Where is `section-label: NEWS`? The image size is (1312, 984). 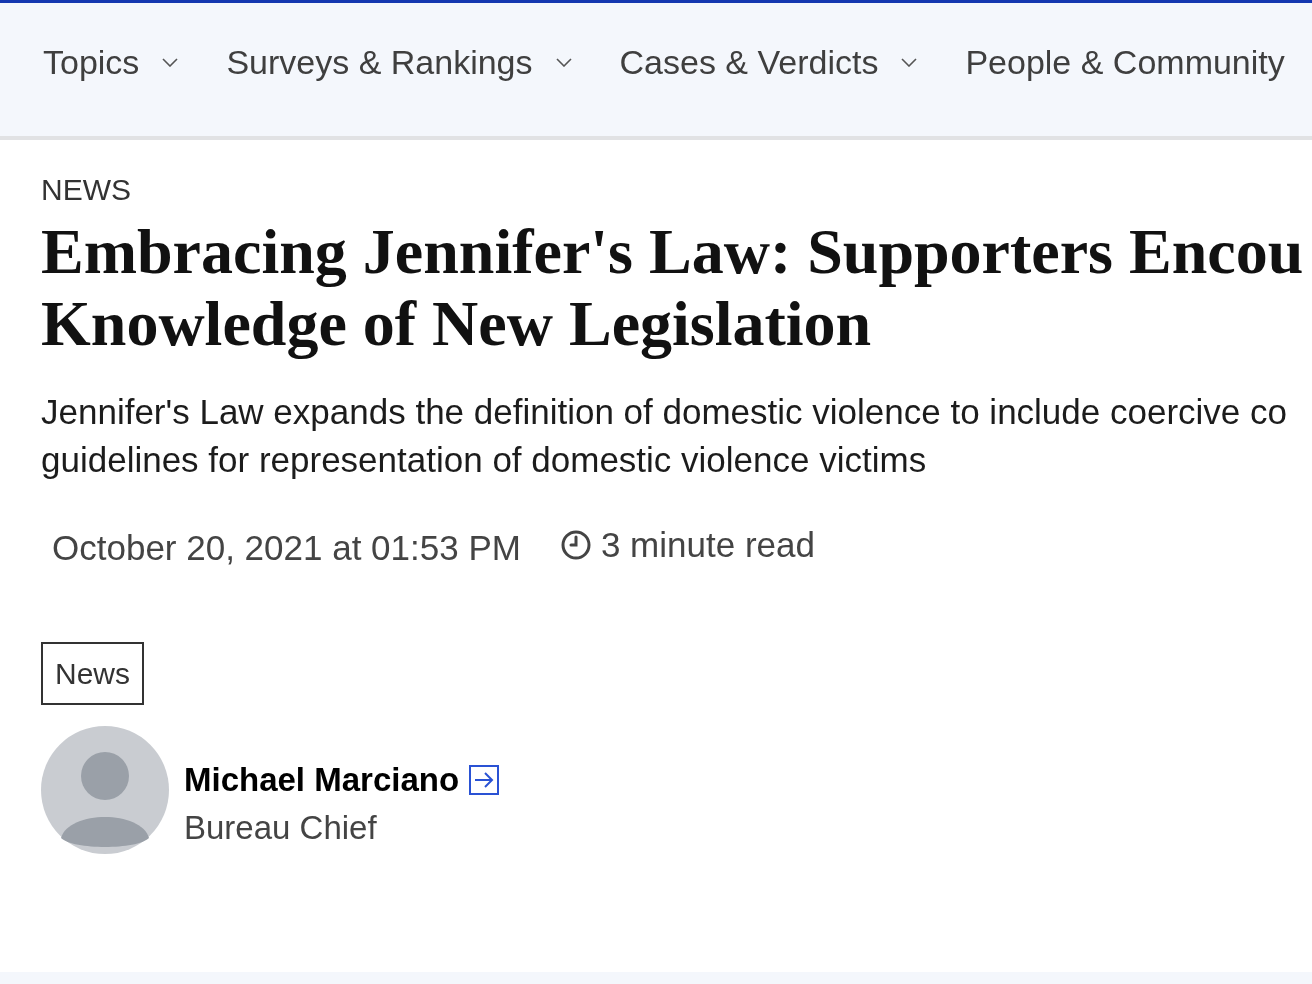
section-label: NEWS is located at coordinates (86, 190).